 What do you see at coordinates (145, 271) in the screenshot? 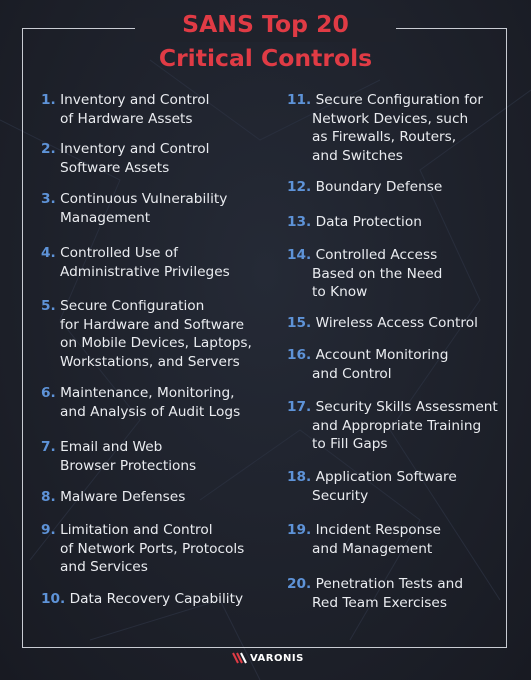
I see `control-text-continuation: Administrative Privileges` at bounding box center [145, 271].